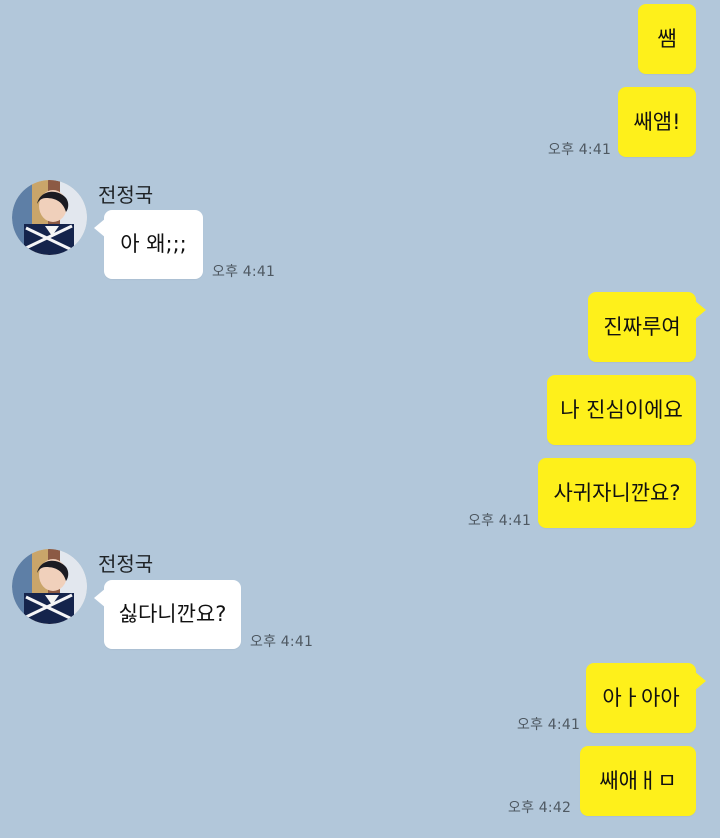  I want to click on message-bubble-outgoing: 쌤, so click(667, 39).